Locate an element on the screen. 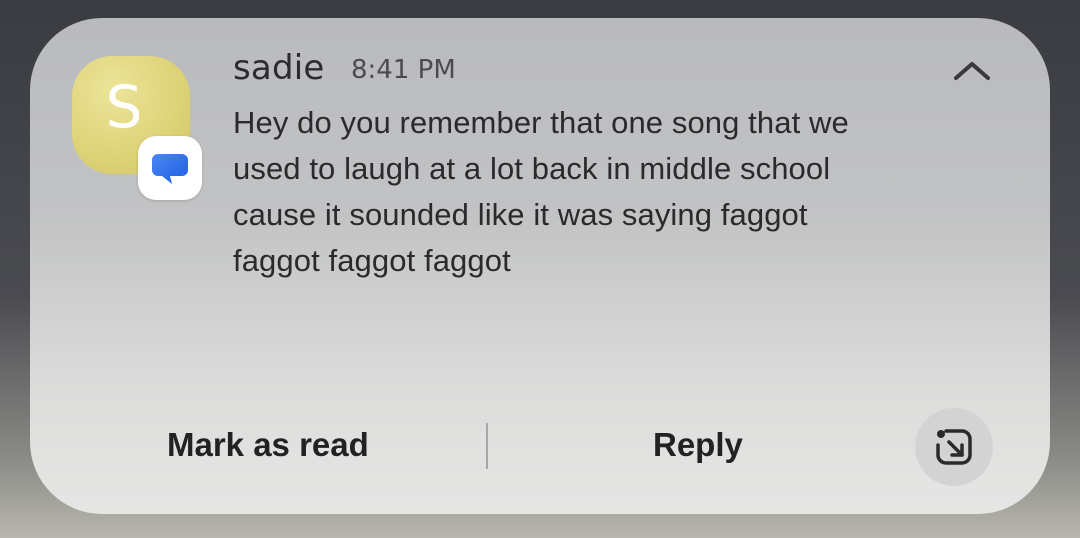 This screenshot has height=538, width=1080. message-time: 8:41 PM is located at coordinates (403, 70).